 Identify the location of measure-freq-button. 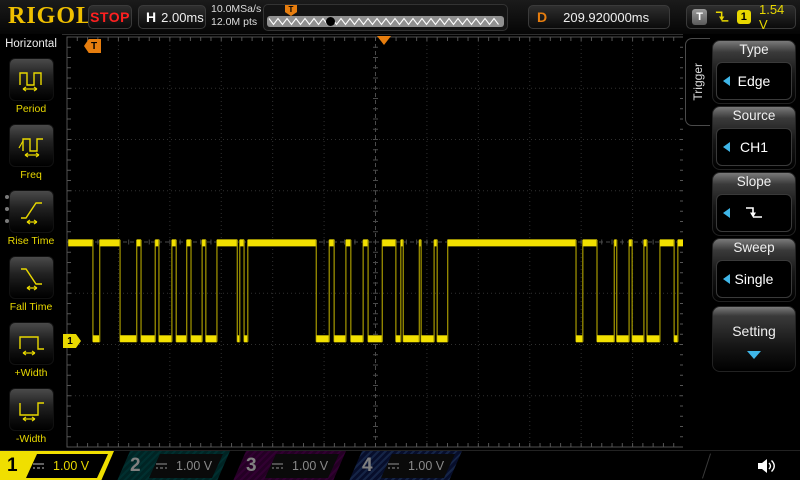
(31, 145).